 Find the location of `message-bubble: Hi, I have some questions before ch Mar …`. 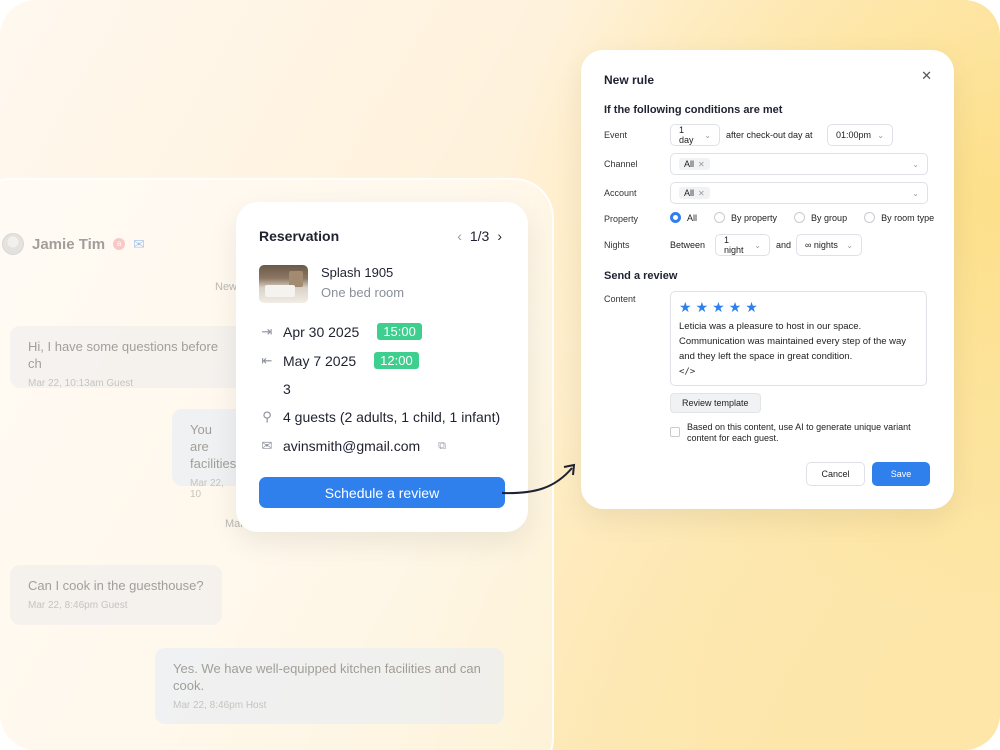

message-bubble: Hi, I have some questions before ch Mar … is located at coordinates (130, 357).